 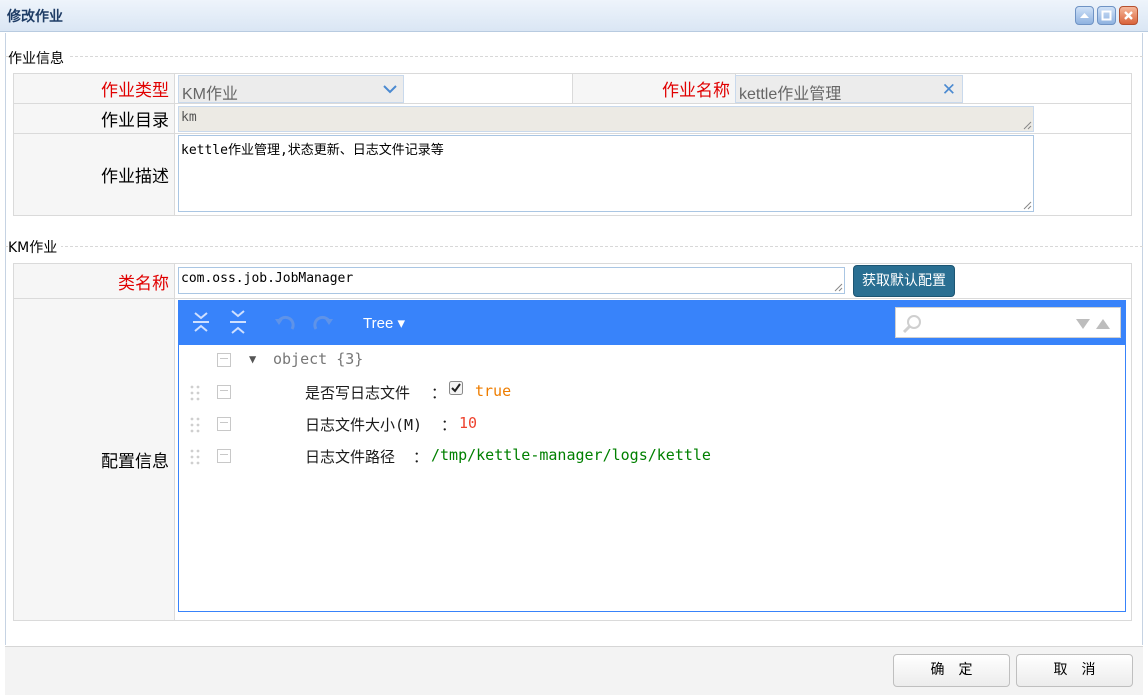 I want to click on section-legend-job-info: 作业信息, so click(x=38, y=58).